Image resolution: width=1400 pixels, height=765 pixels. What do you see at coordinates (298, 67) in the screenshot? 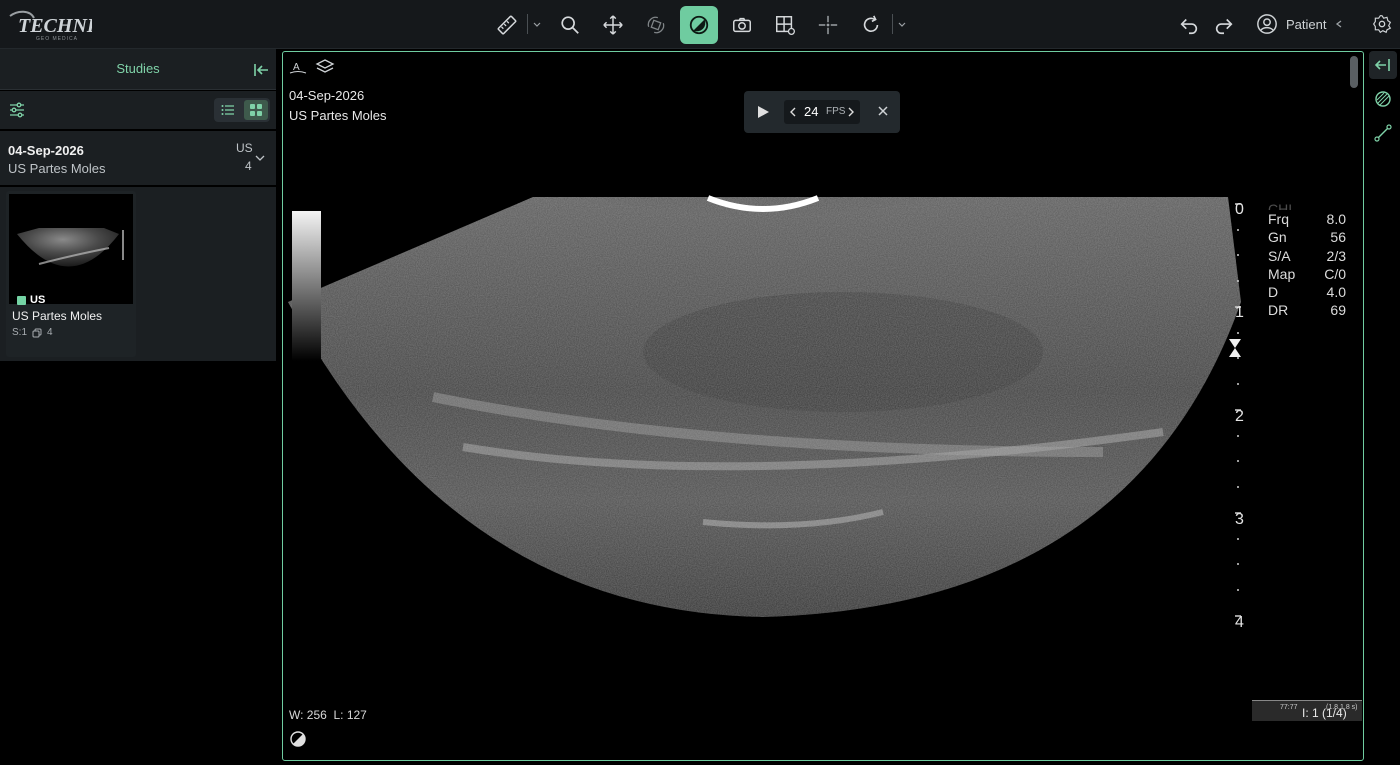
I see `annotation-toggle-icon: A` at bounding box center [298, 67].